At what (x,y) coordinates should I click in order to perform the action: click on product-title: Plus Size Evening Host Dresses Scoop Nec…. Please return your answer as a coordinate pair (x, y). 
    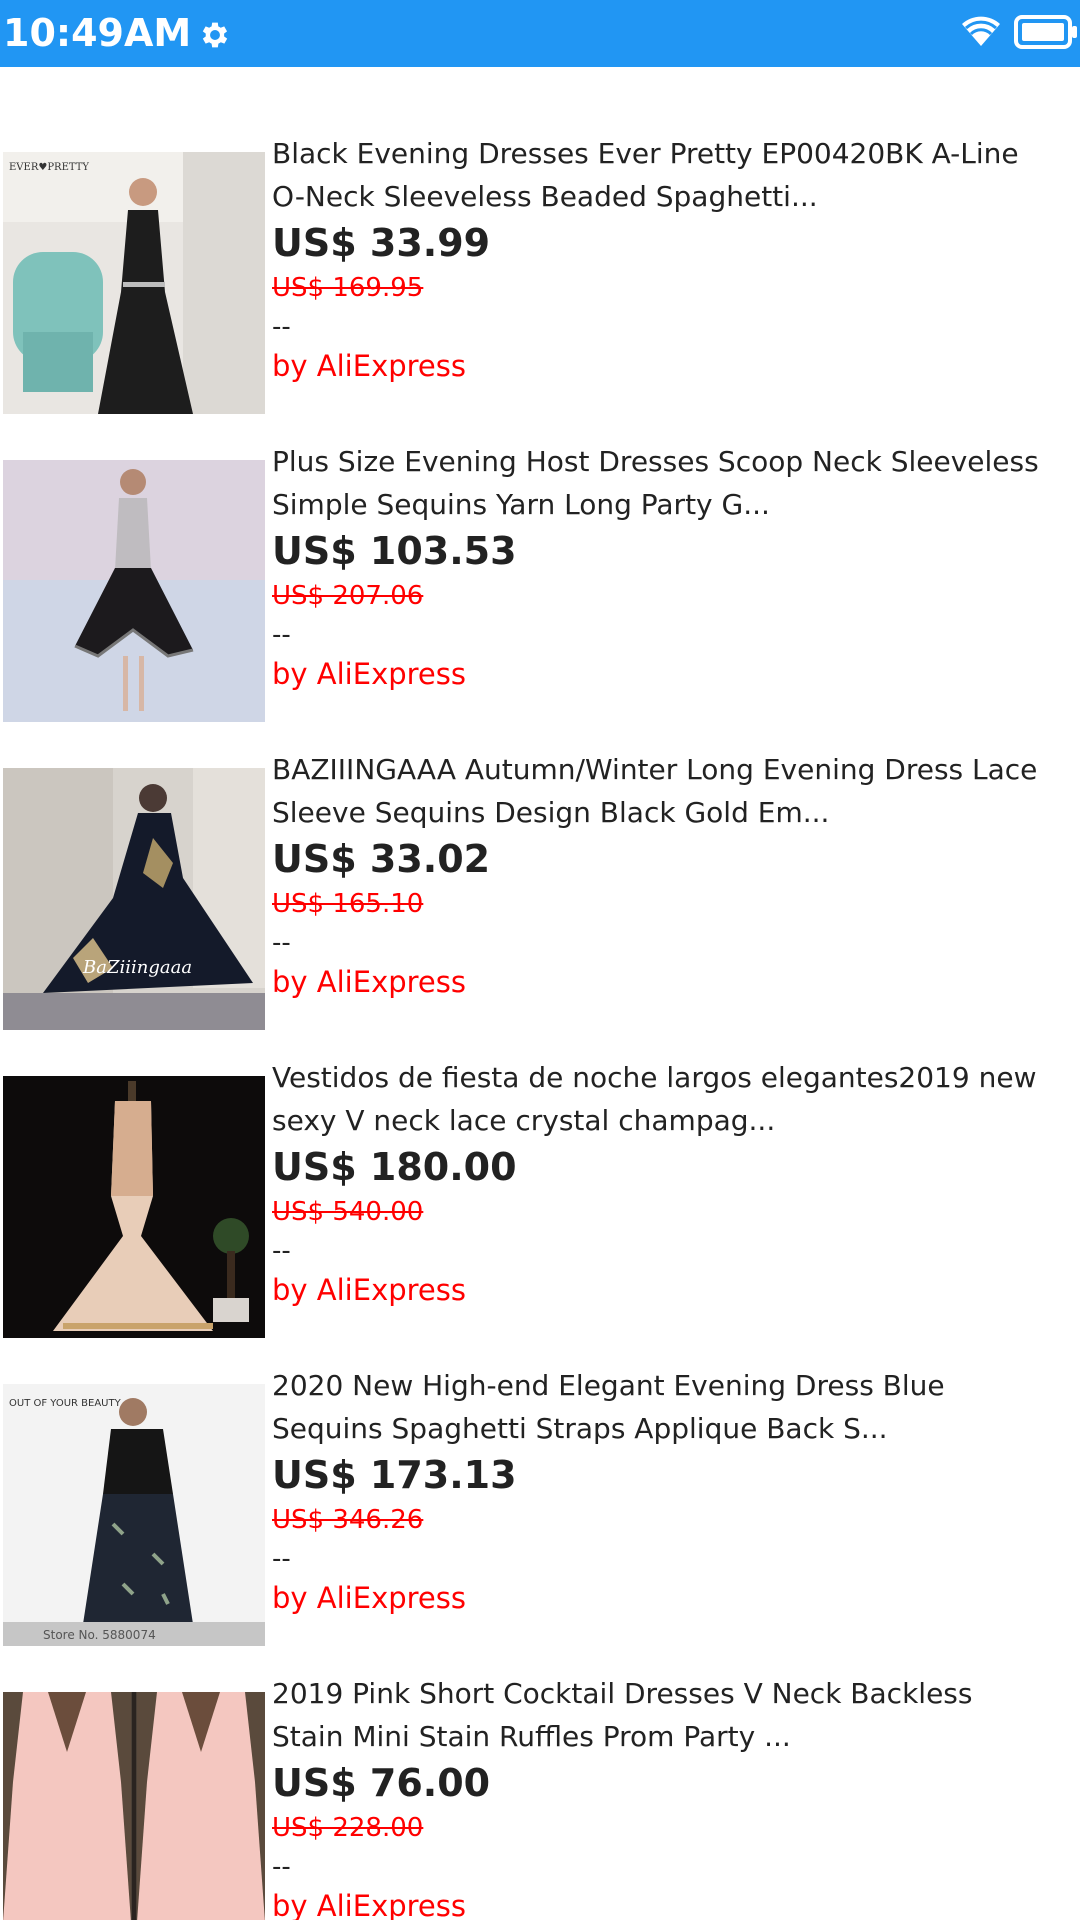
    Looking at the image, I should click on (672, 483).